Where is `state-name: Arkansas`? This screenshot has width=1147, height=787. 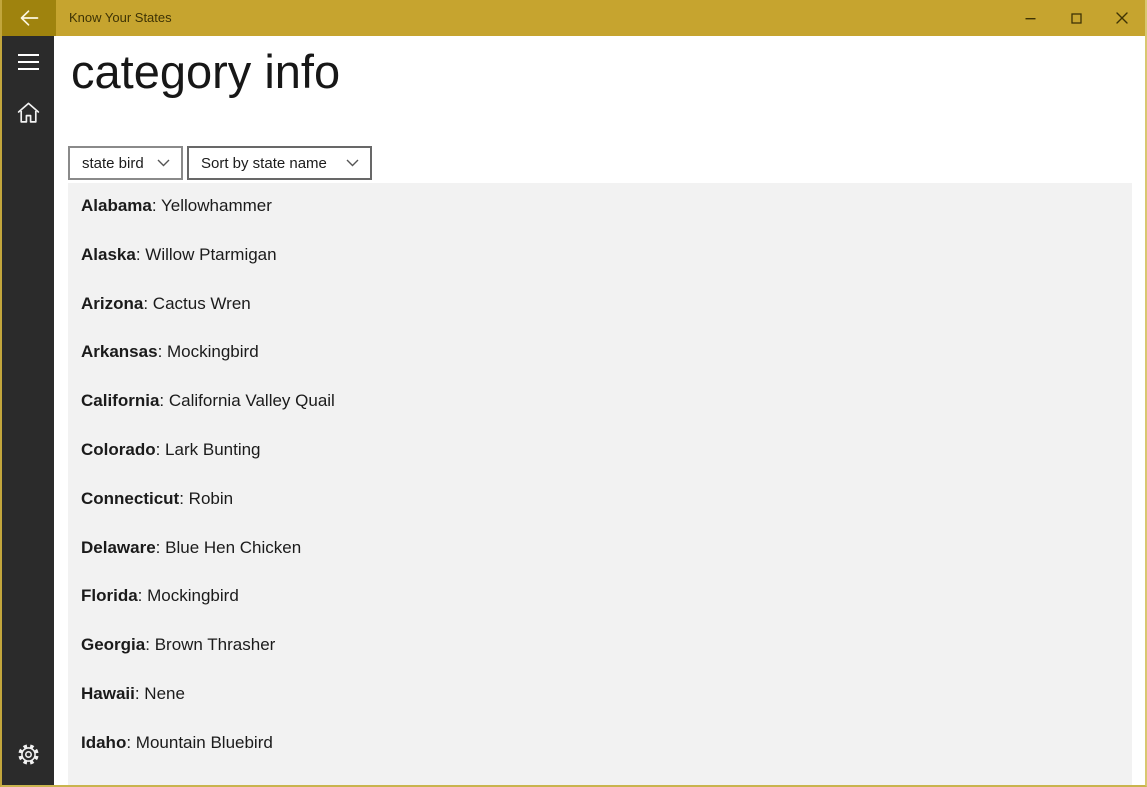
state-name: Arkansas is located at coordinates (119, 352).